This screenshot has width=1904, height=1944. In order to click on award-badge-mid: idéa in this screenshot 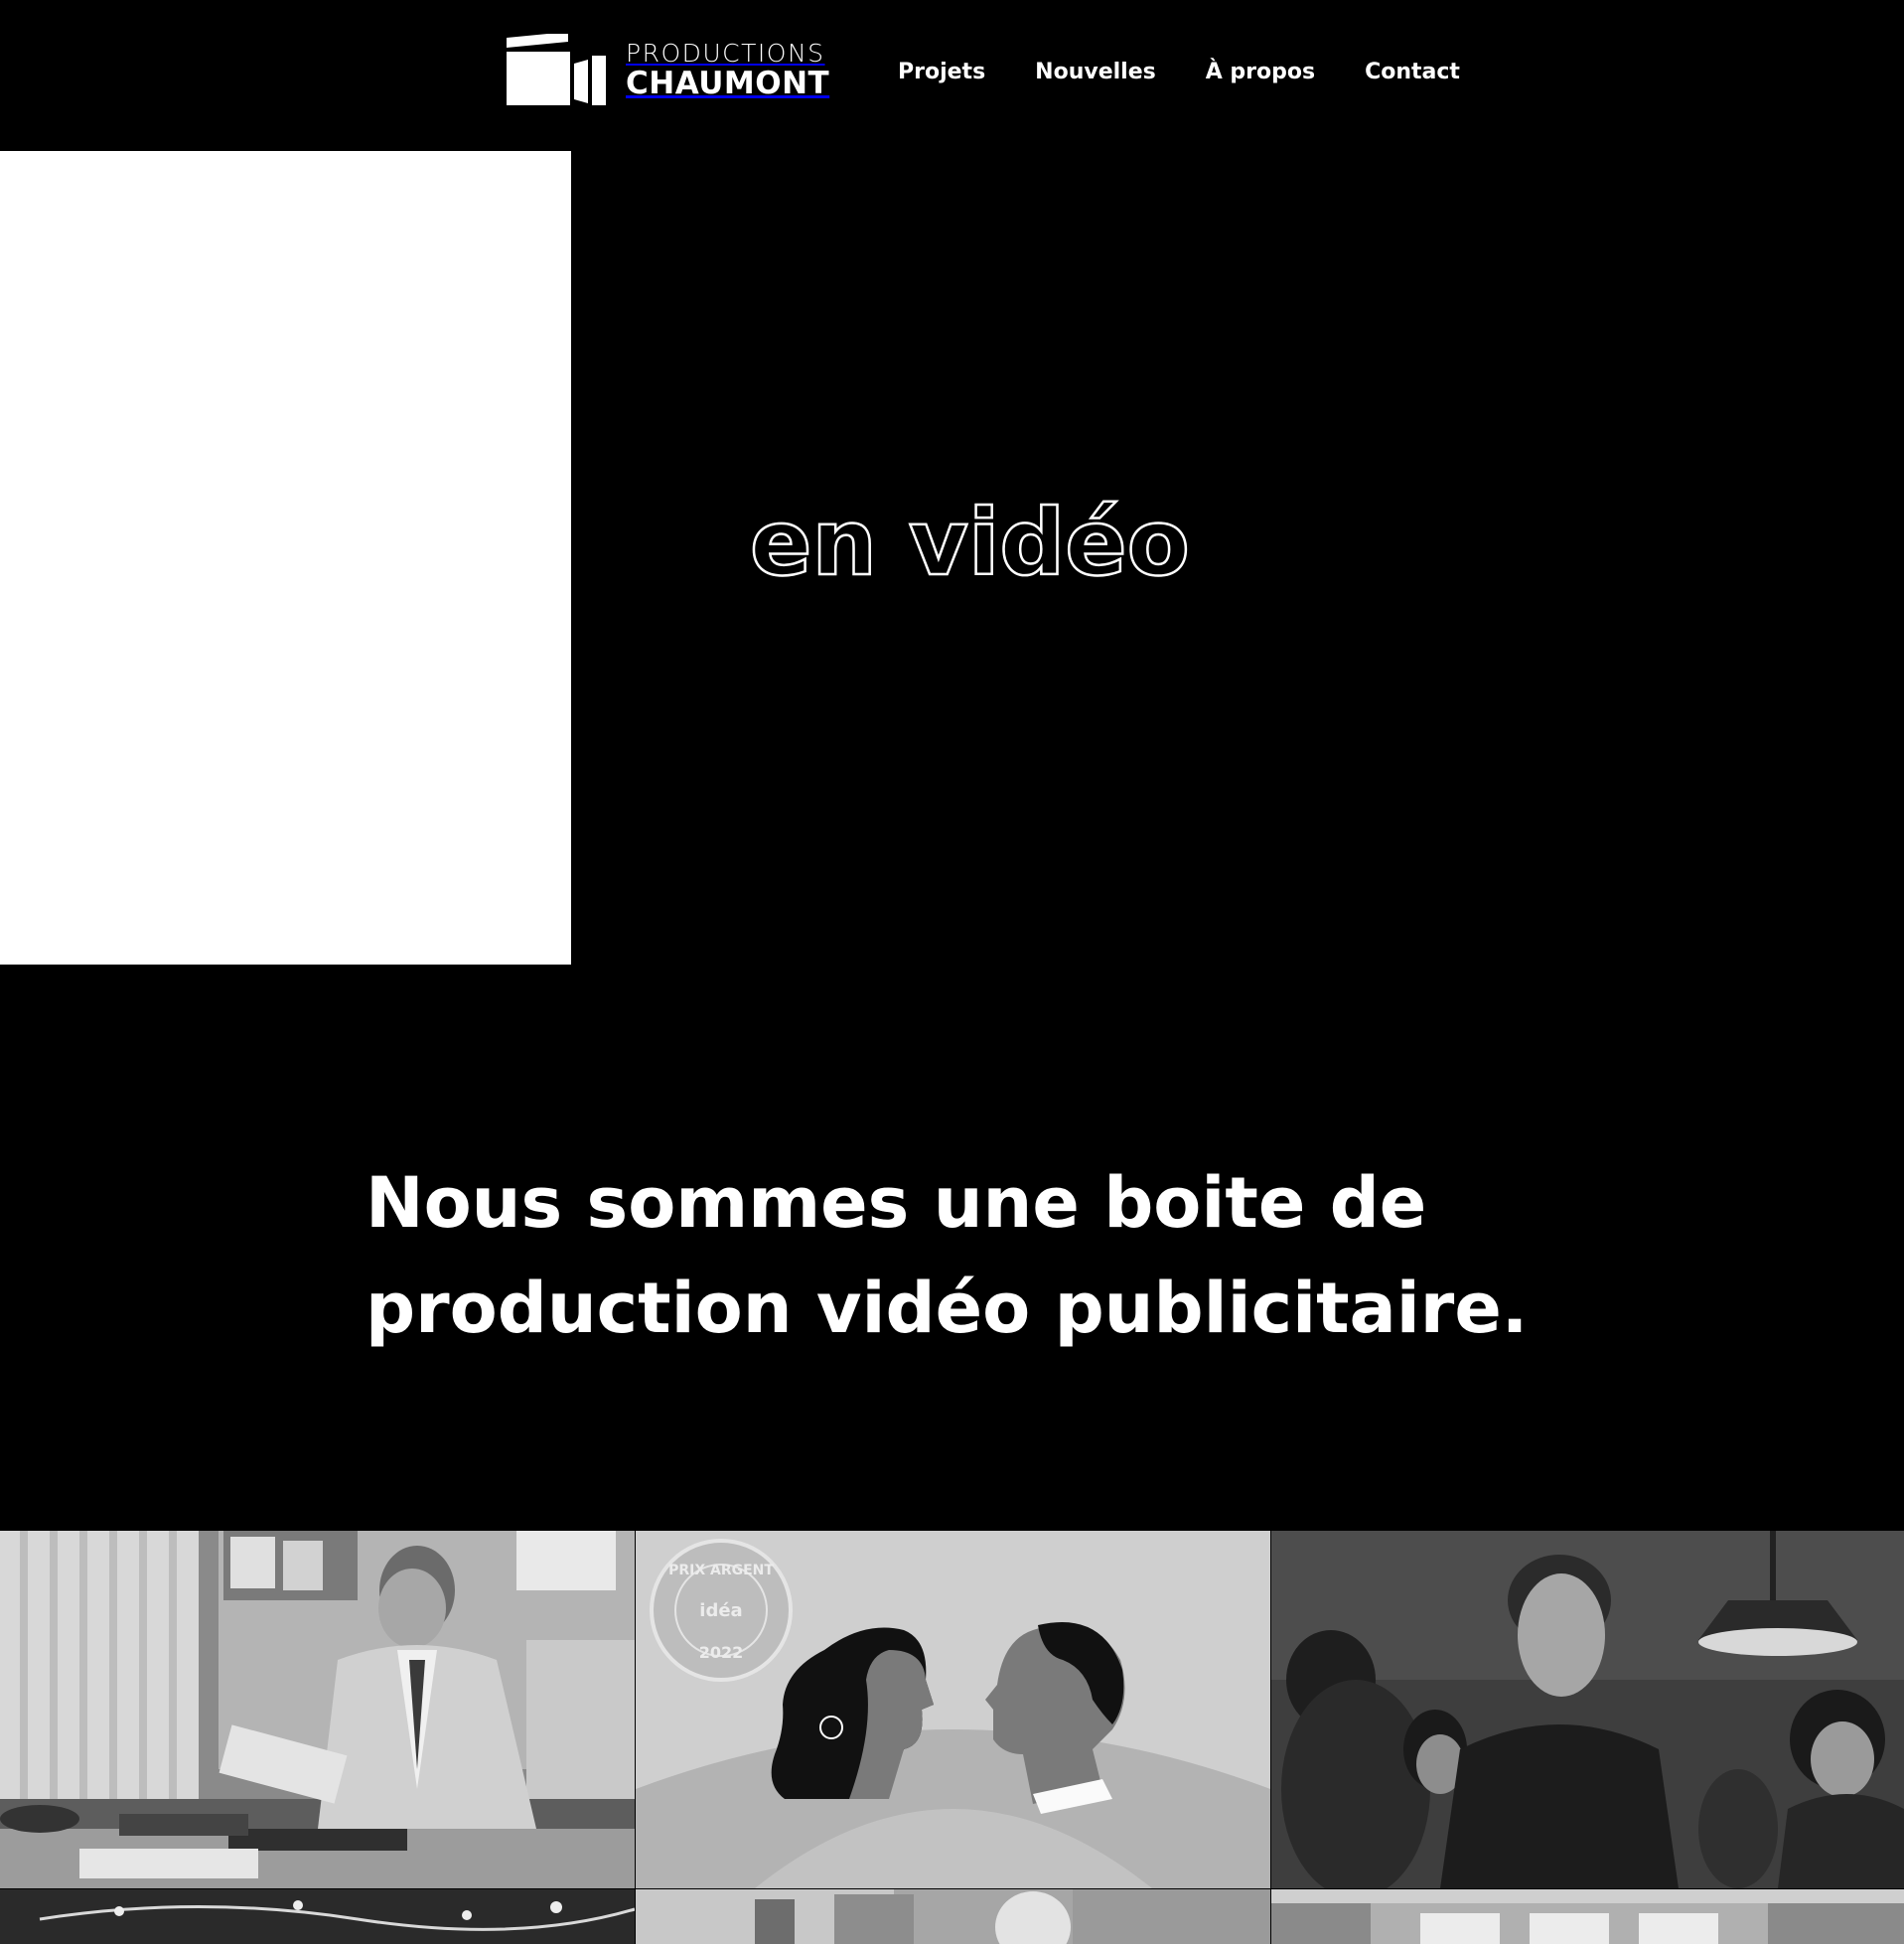, I will do `click(720, 1611)`.